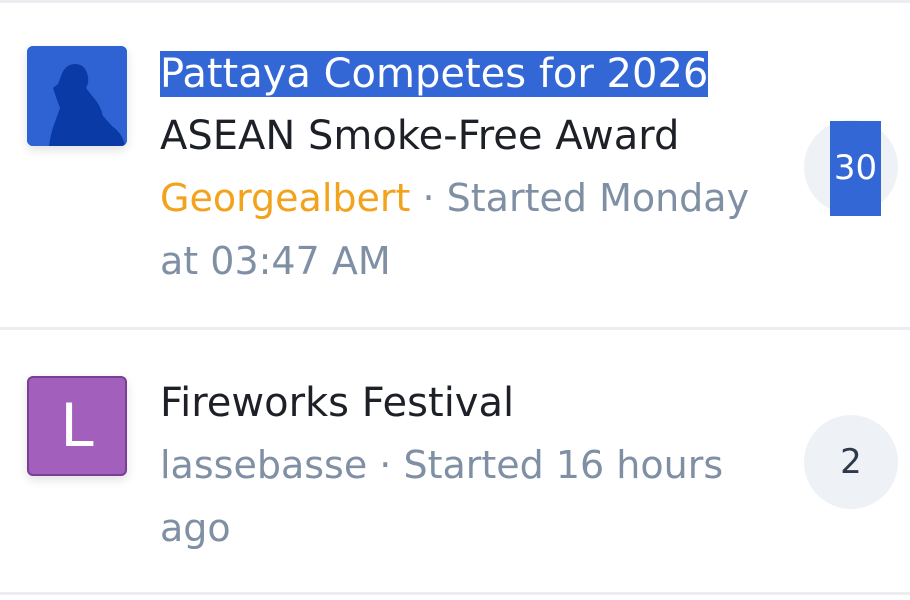  What do you see at coordinates (855, 168) in the screenshot?
I see `reply-count-selected: 30` at bounding box center [855, 168].